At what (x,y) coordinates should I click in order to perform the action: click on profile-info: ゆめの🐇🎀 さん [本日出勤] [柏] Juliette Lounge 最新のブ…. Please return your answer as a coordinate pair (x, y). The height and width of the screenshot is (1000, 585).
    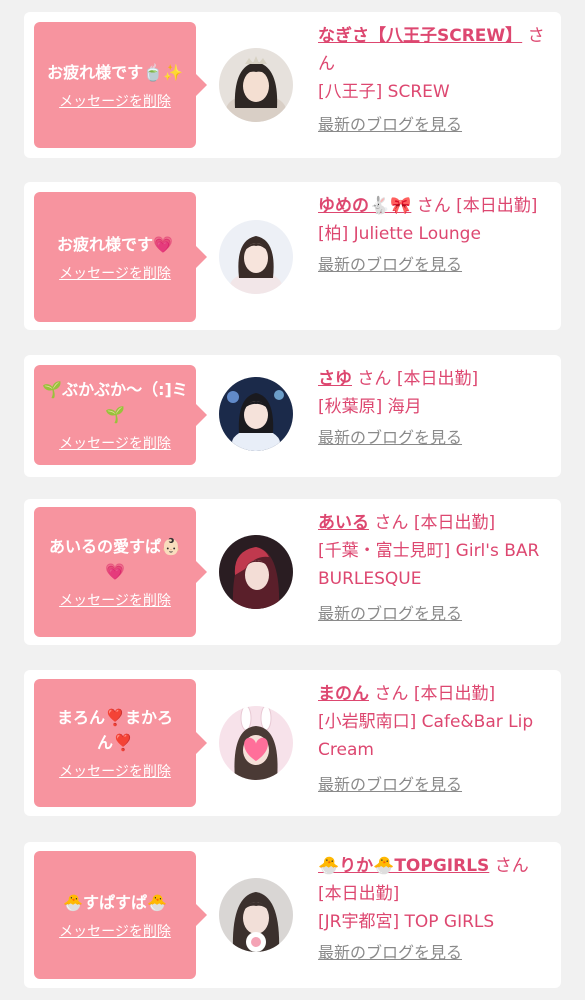
    Looking at the image, I should click on (435, 234).